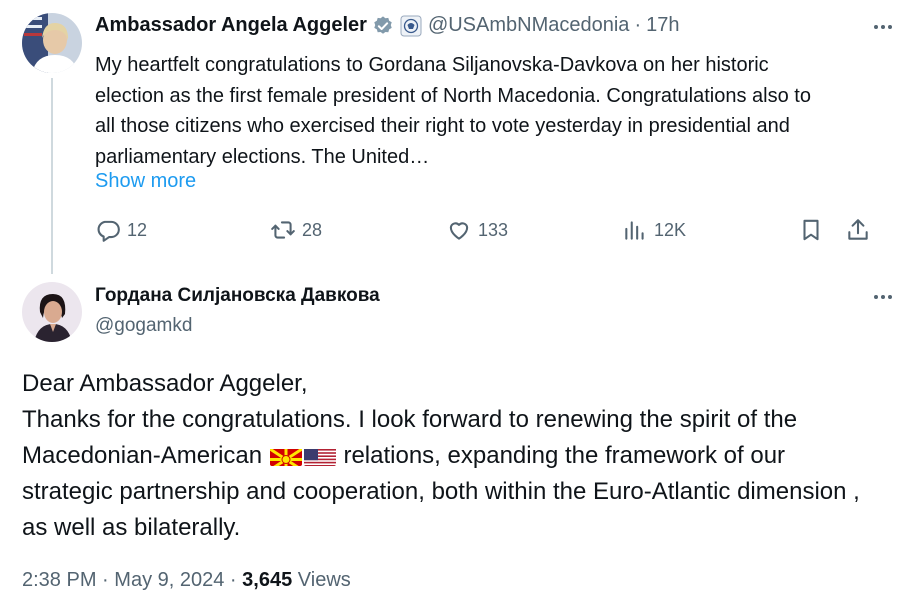 This screenshot has width=923, height=600. I want to click on share-button, so click(858, 230).